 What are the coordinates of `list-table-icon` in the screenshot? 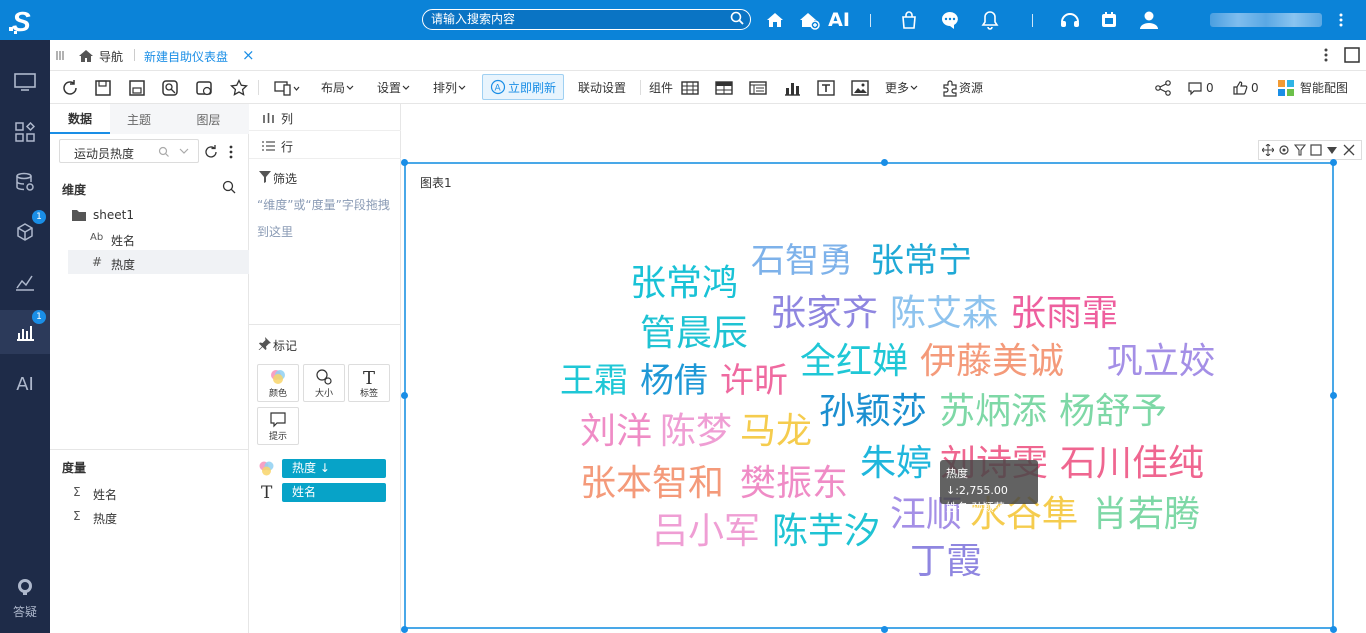 It's located at (758, 88).